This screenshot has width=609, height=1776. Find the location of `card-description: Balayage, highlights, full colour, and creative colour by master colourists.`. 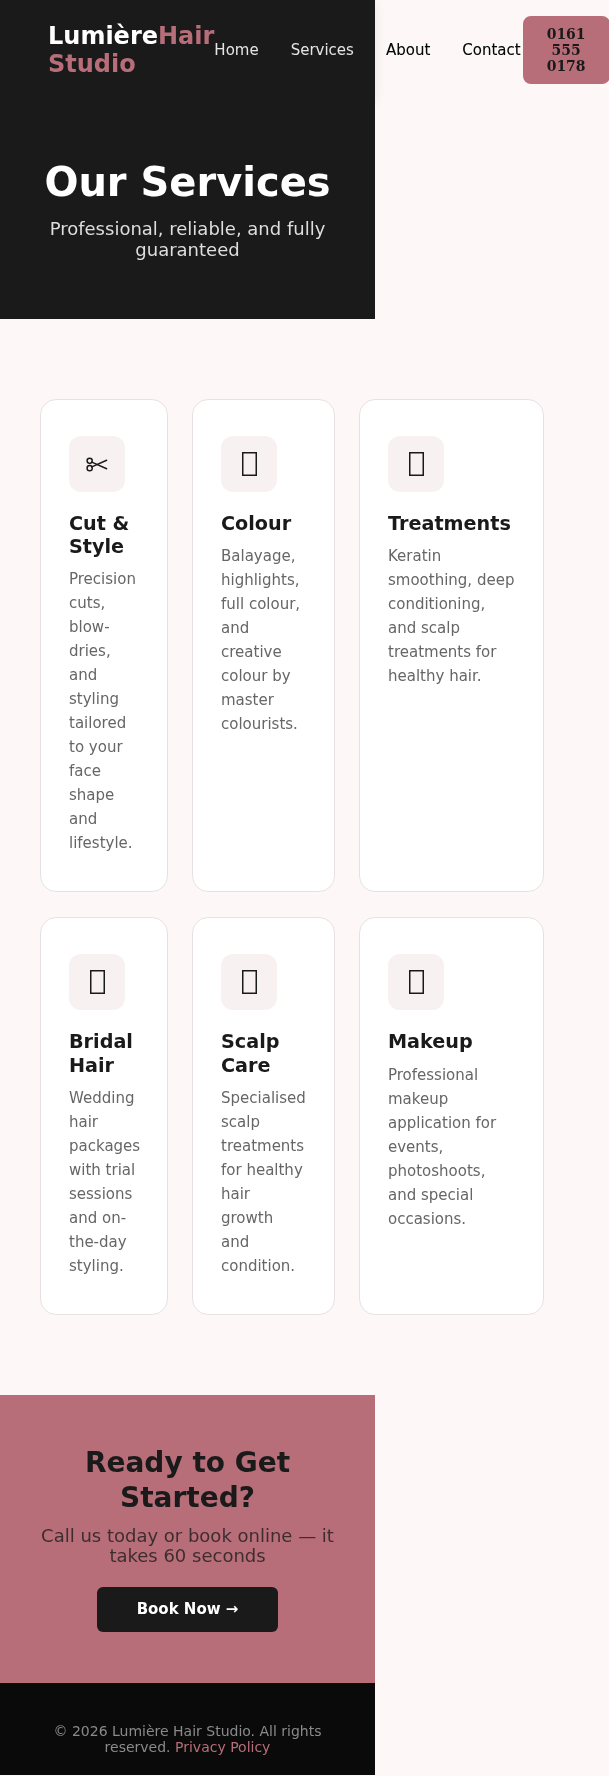

card-description: Balayage, highlights, full colour, and creative colour by master colourists. is located at coordinates (261, 641).